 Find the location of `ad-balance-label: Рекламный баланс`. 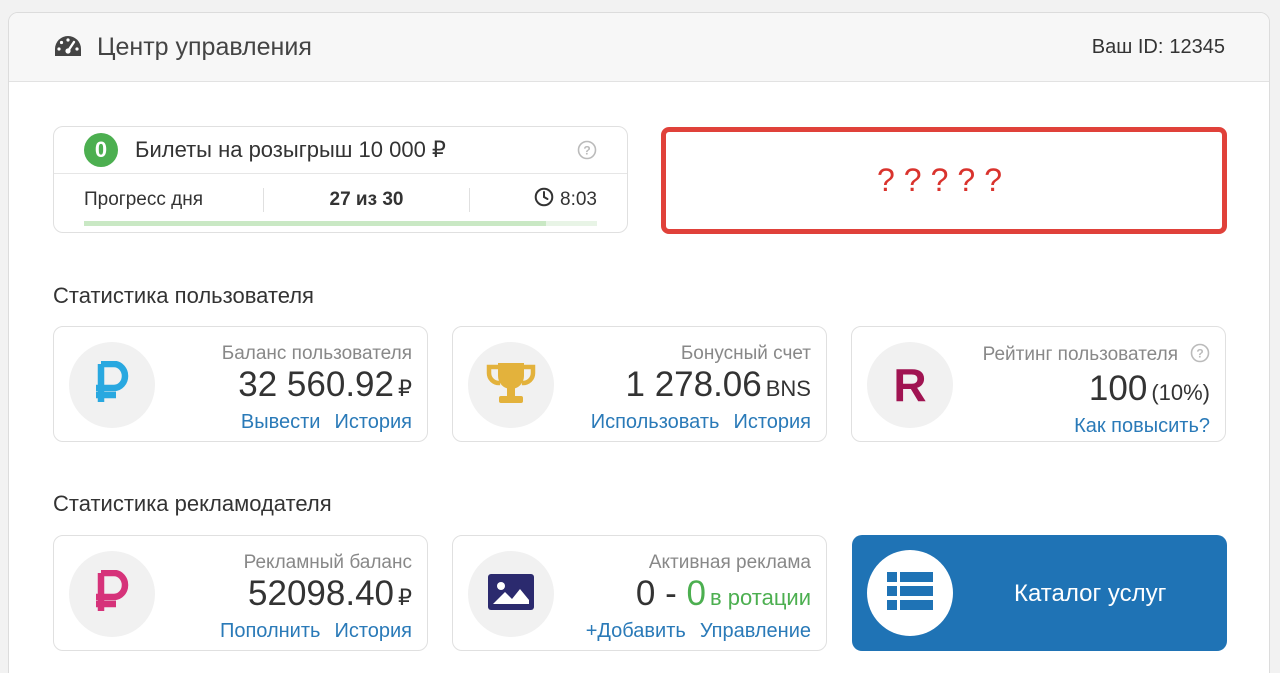

ad-balance-label: Рекламный баланс is located at coordinates (327, 562).